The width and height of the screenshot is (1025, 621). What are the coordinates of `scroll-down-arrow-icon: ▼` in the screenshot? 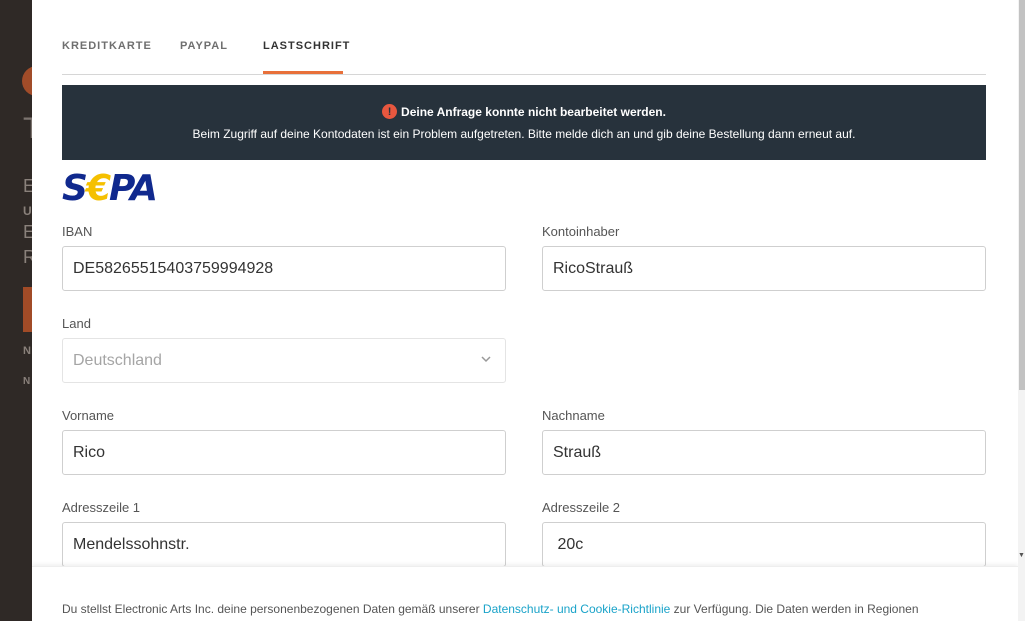 It's located at (1021, 556).